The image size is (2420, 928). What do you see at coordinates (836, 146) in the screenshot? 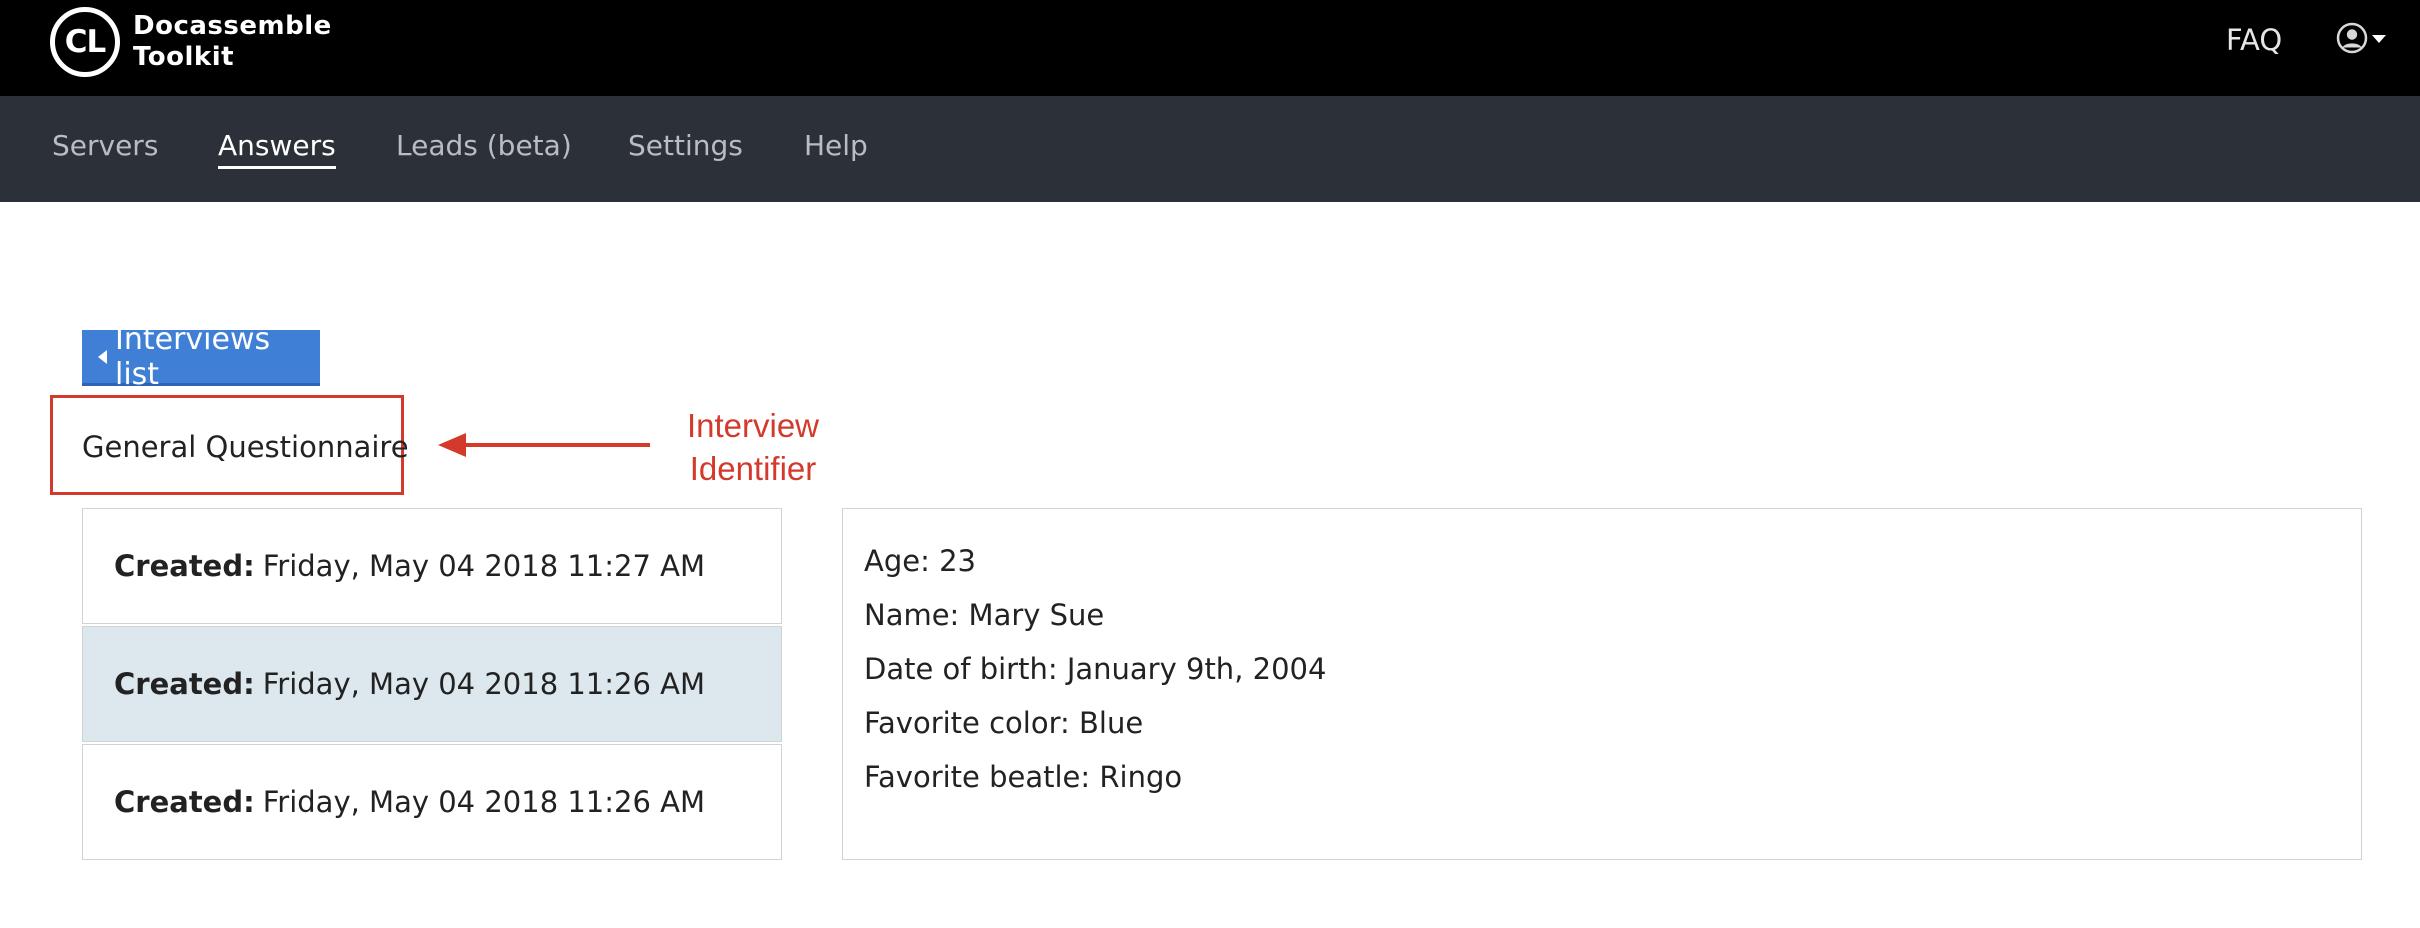
I see `nav-item-help: Help` at bounding box center [836, 146].